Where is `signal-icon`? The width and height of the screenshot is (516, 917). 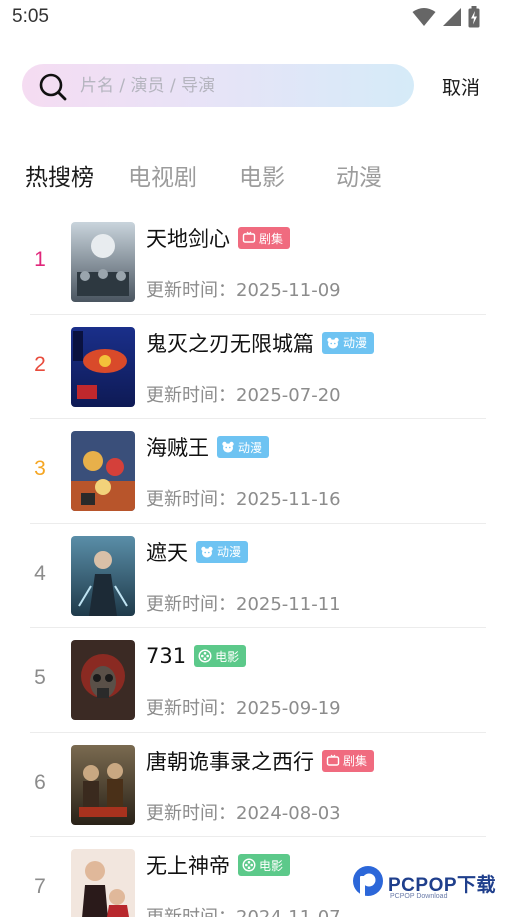
signal-icon is located at coordinates (452, 17).